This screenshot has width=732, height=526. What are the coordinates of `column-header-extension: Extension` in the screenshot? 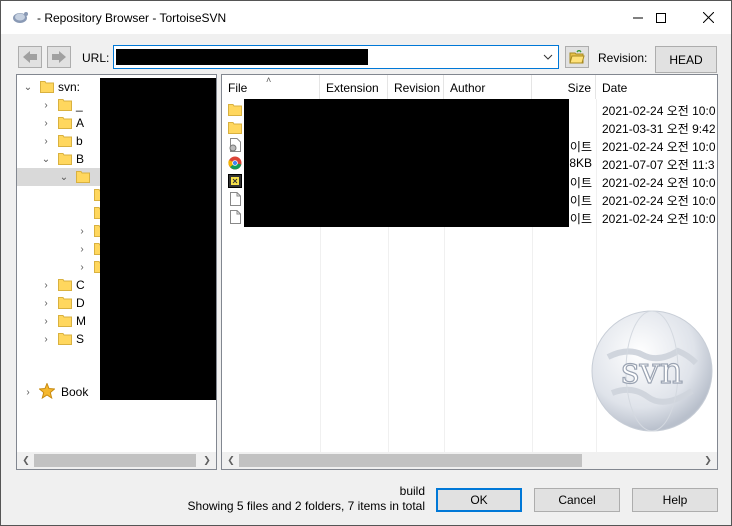 It's located at (354, 87).